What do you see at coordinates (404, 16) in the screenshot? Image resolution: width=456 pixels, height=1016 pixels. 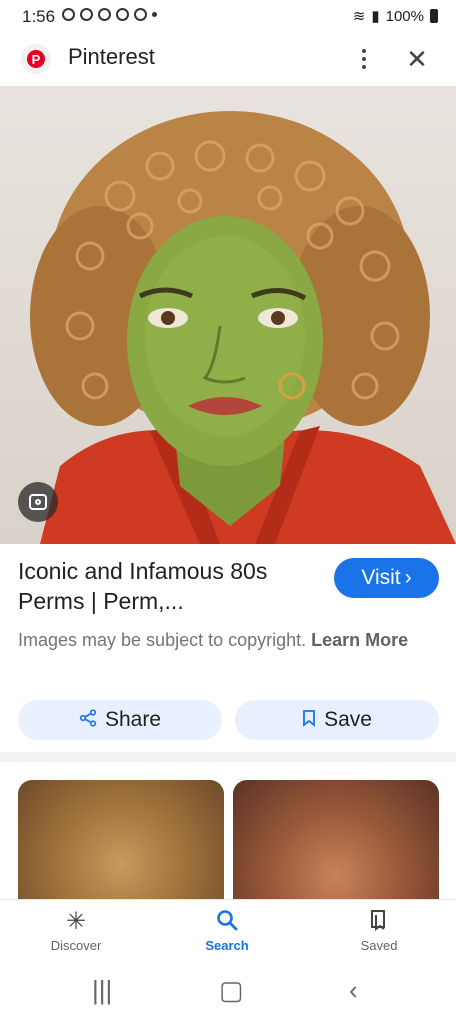 I see `battery-percent: 100%` at bounding box center [404, 16].